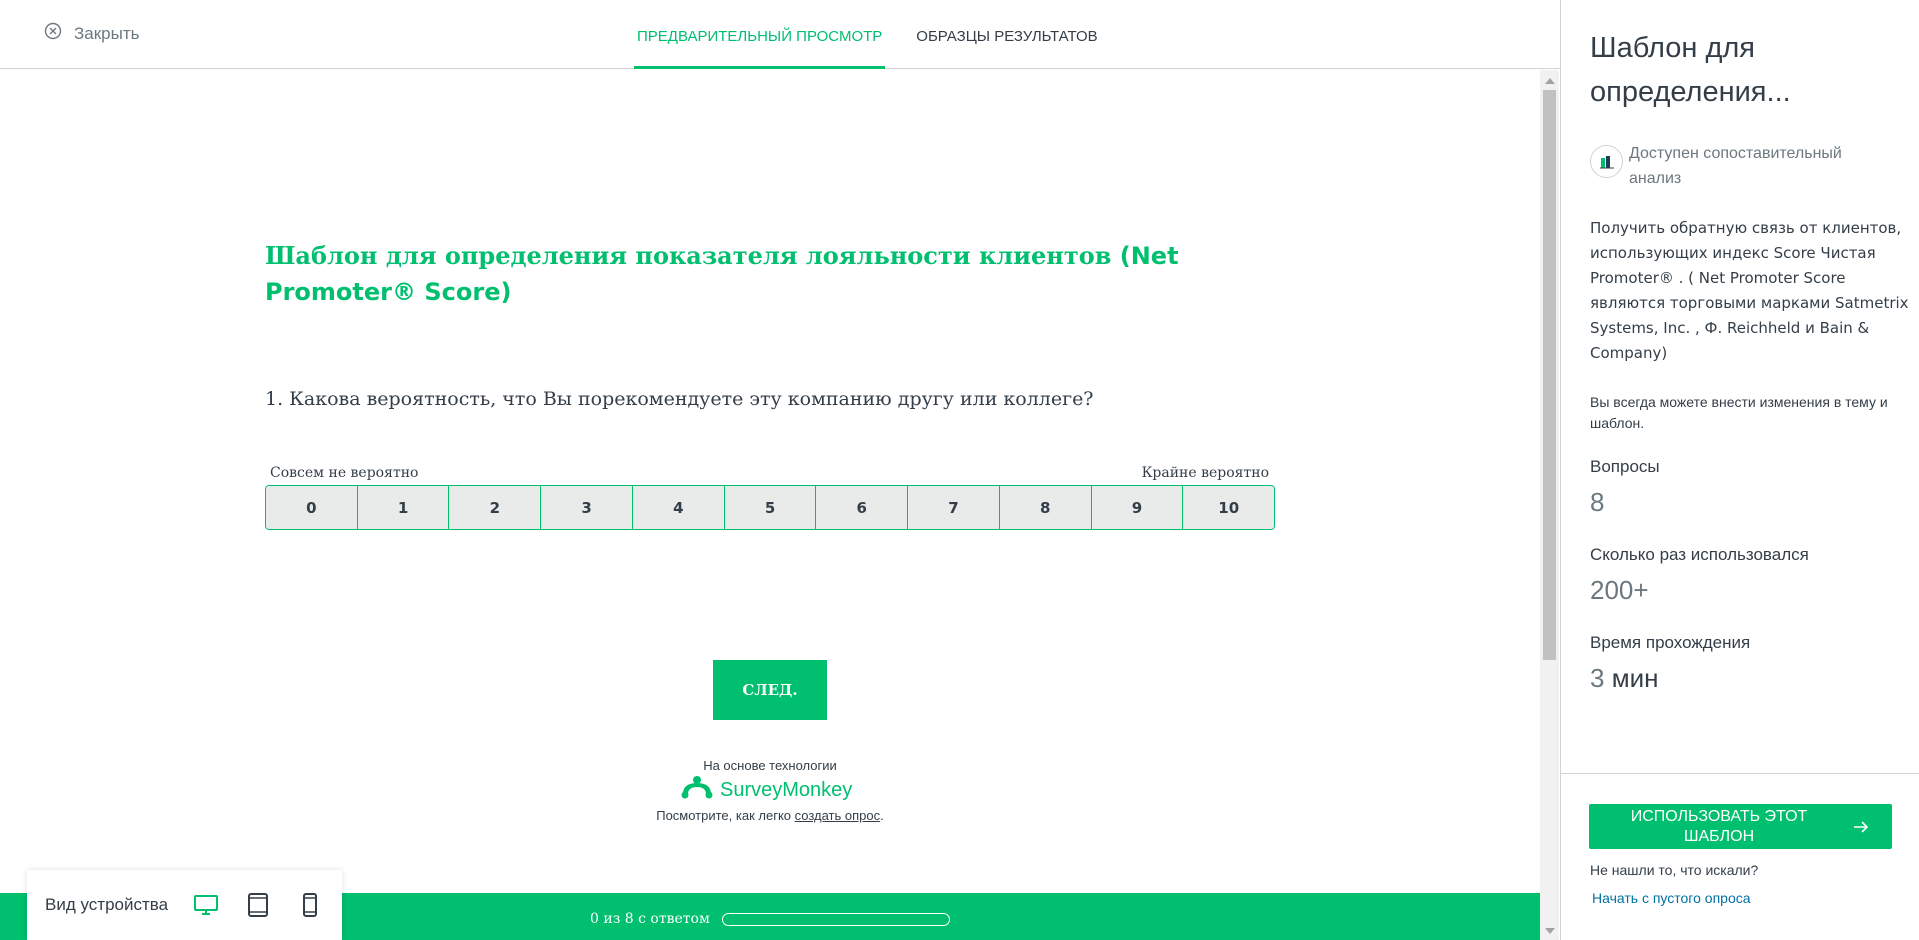  What do you see at coordinates (1137, 507) in the screenshot?
I see `scale-option-9: 9` at bounding box center [1137, 507].